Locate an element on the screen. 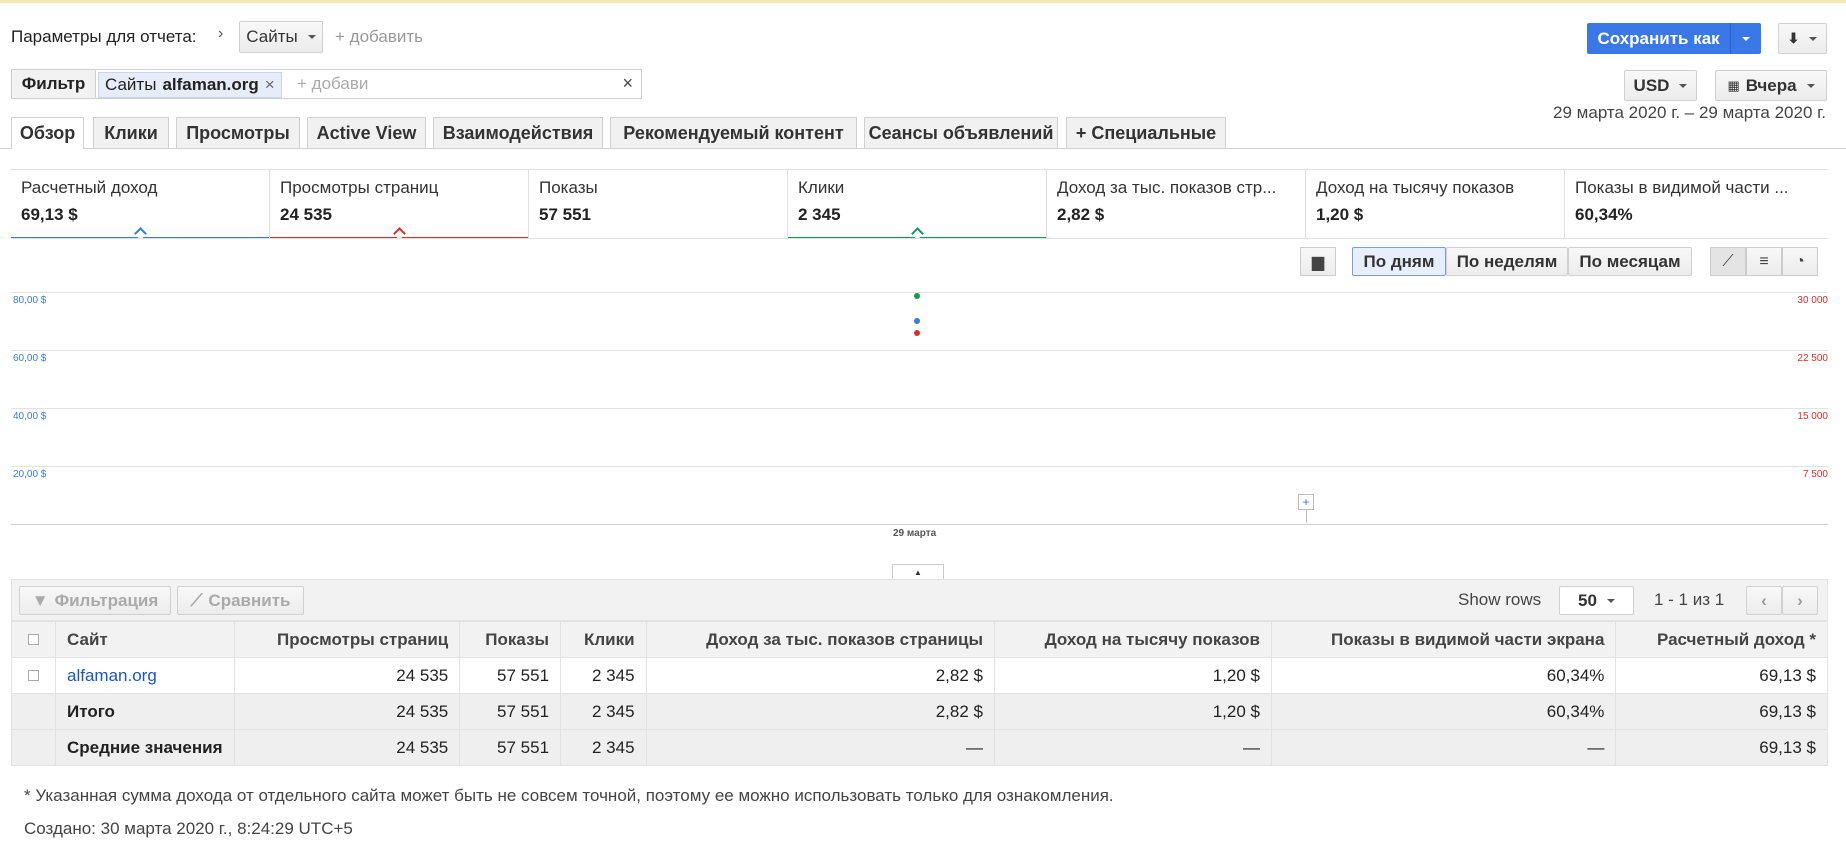 The width and height of the screenshot is (1846, 848). metric-card-clicks: Клики 2 345 is located at coordinates (917, 204).